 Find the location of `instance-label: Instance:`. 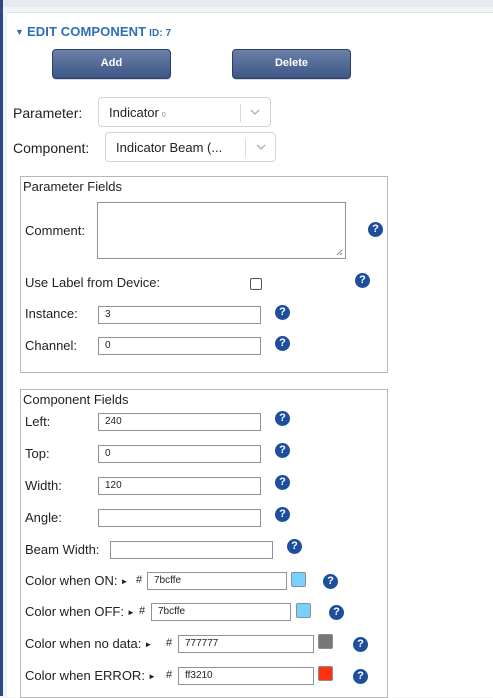

instance-label: Instance: is located at coordinates (51, 313).